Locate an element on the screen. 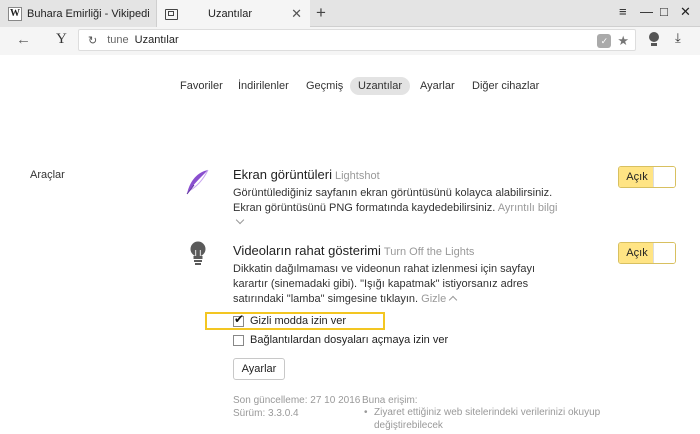  more-info-label: Ayrıntılı bilgi is located at coordinates (527, 208).